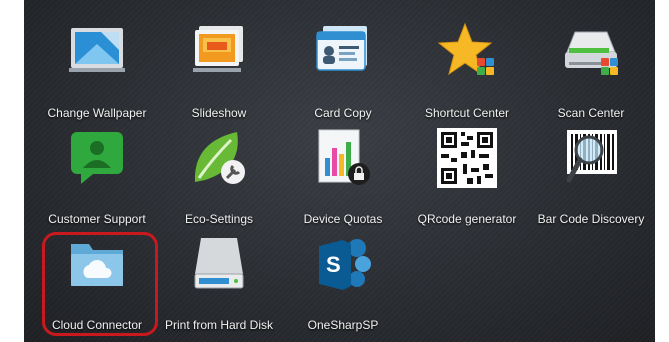 The height and width of the screenshot is (342, 669). What do you see at coordinates (97, 219) in the screenshot?
I see `app-label: Customer Support` at bounding box center [97, 219].